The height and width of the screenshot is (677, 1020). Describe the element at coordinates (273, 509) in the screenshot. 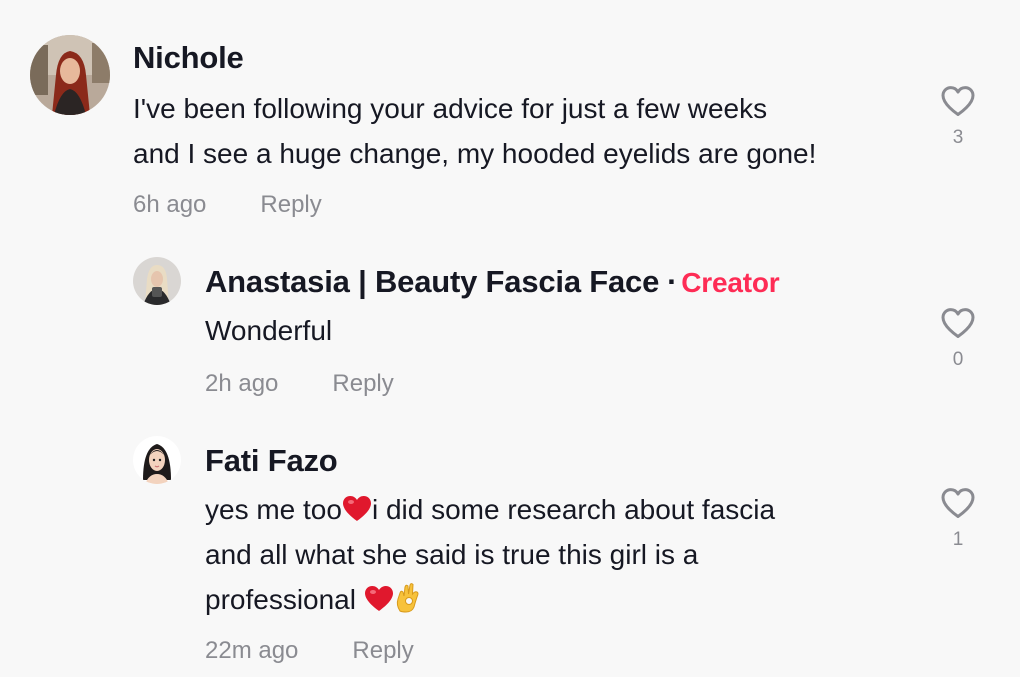

I see `text-fragment: yes me too` at that location.